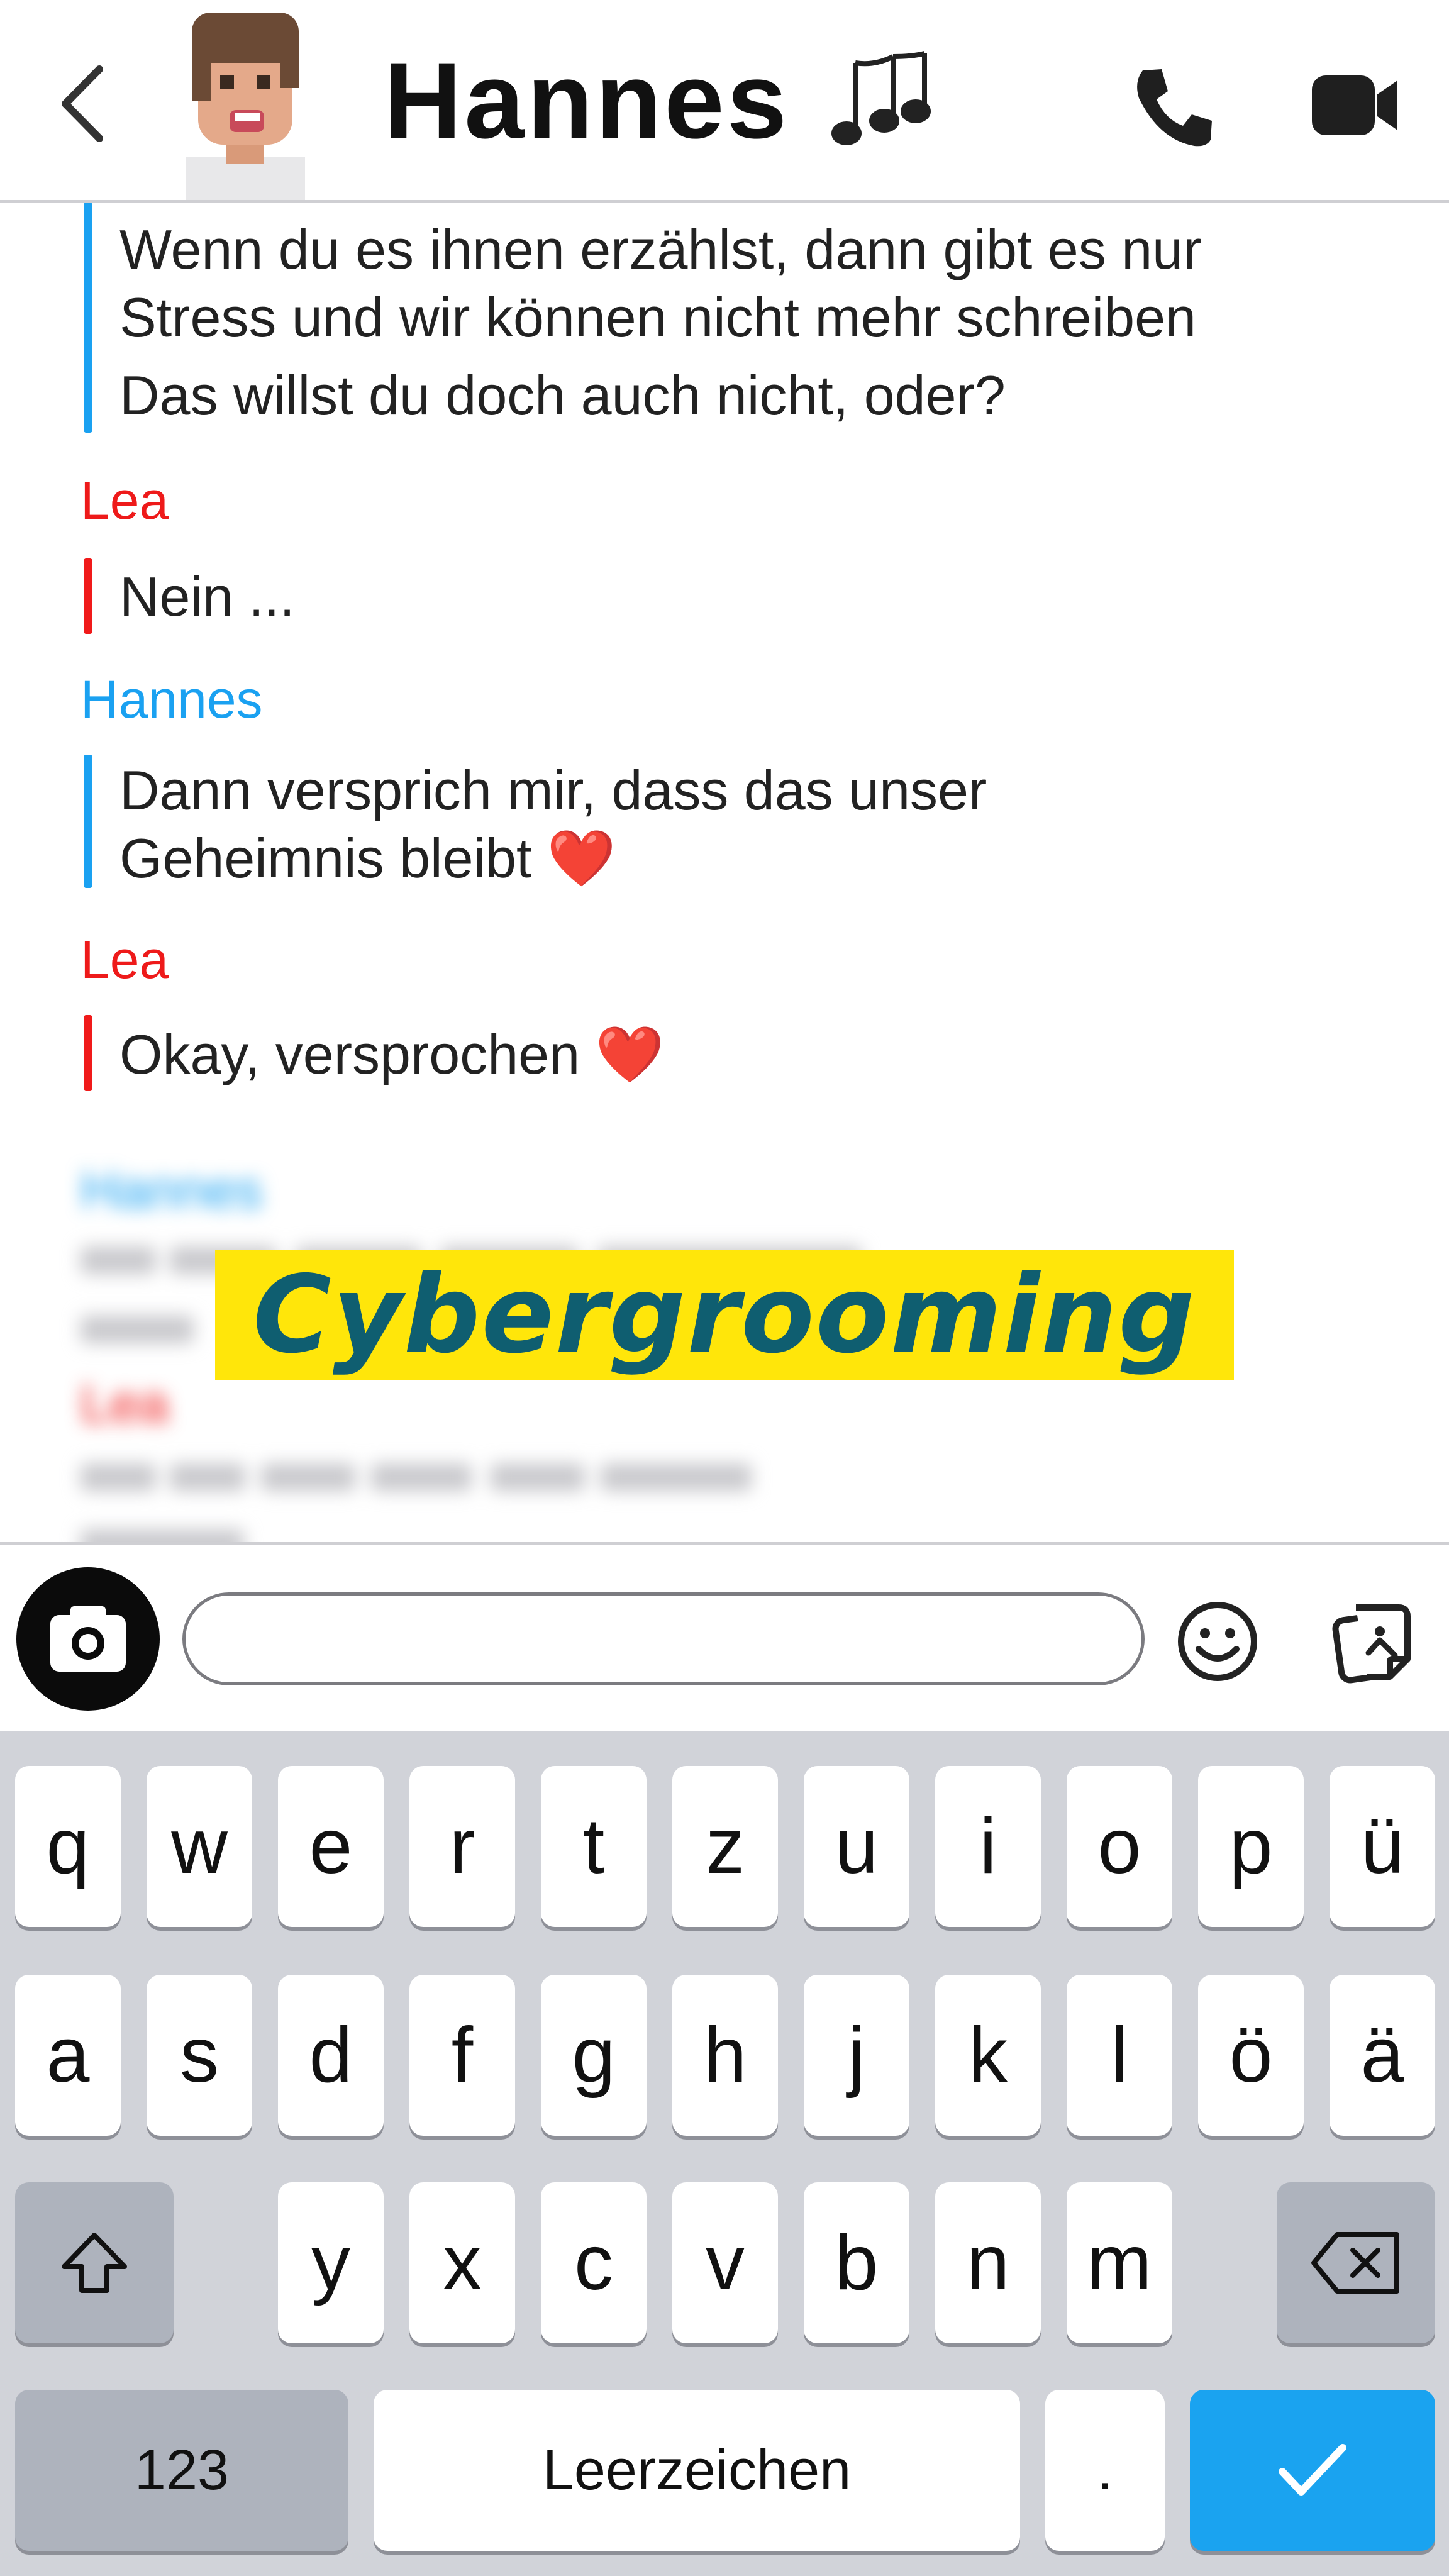 The width and height of the screenshot is (1449, 2576). I want to click on key: o, so click(1119, 1846).